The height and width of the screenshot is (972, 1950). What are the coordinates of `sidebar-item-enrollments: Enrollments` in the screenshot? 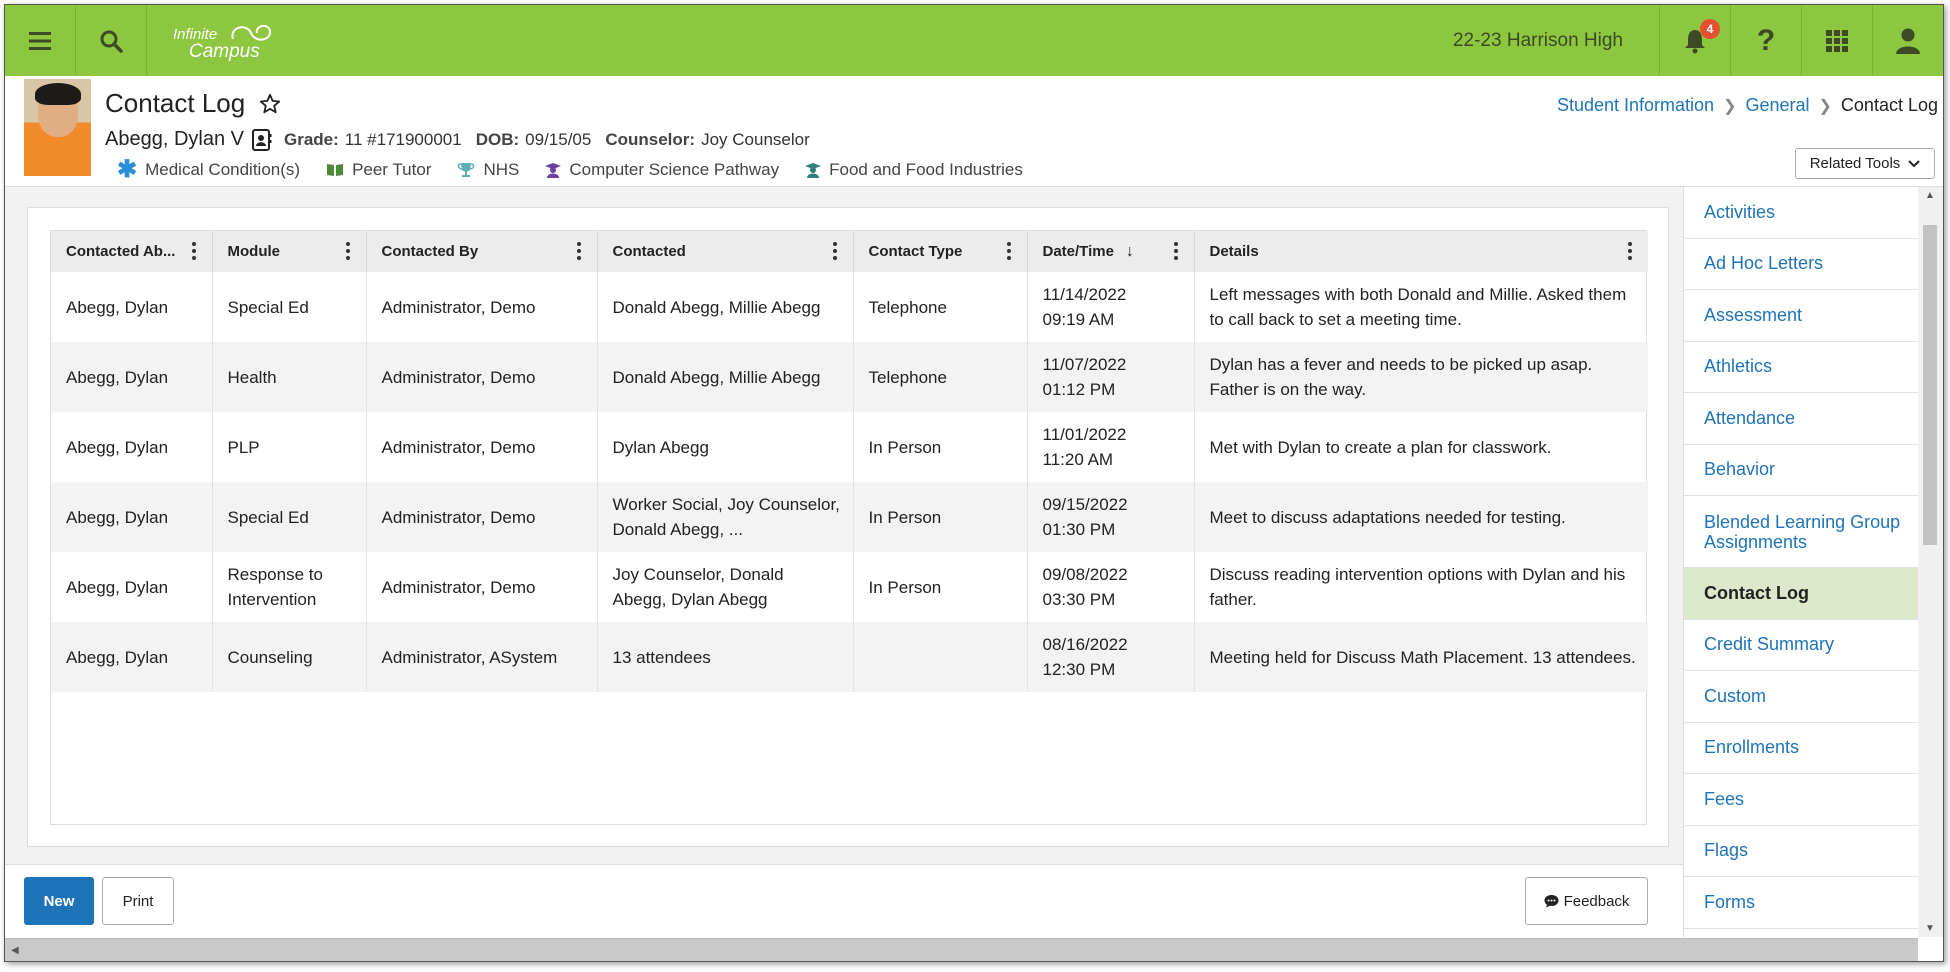 It's located at (1801, 748).